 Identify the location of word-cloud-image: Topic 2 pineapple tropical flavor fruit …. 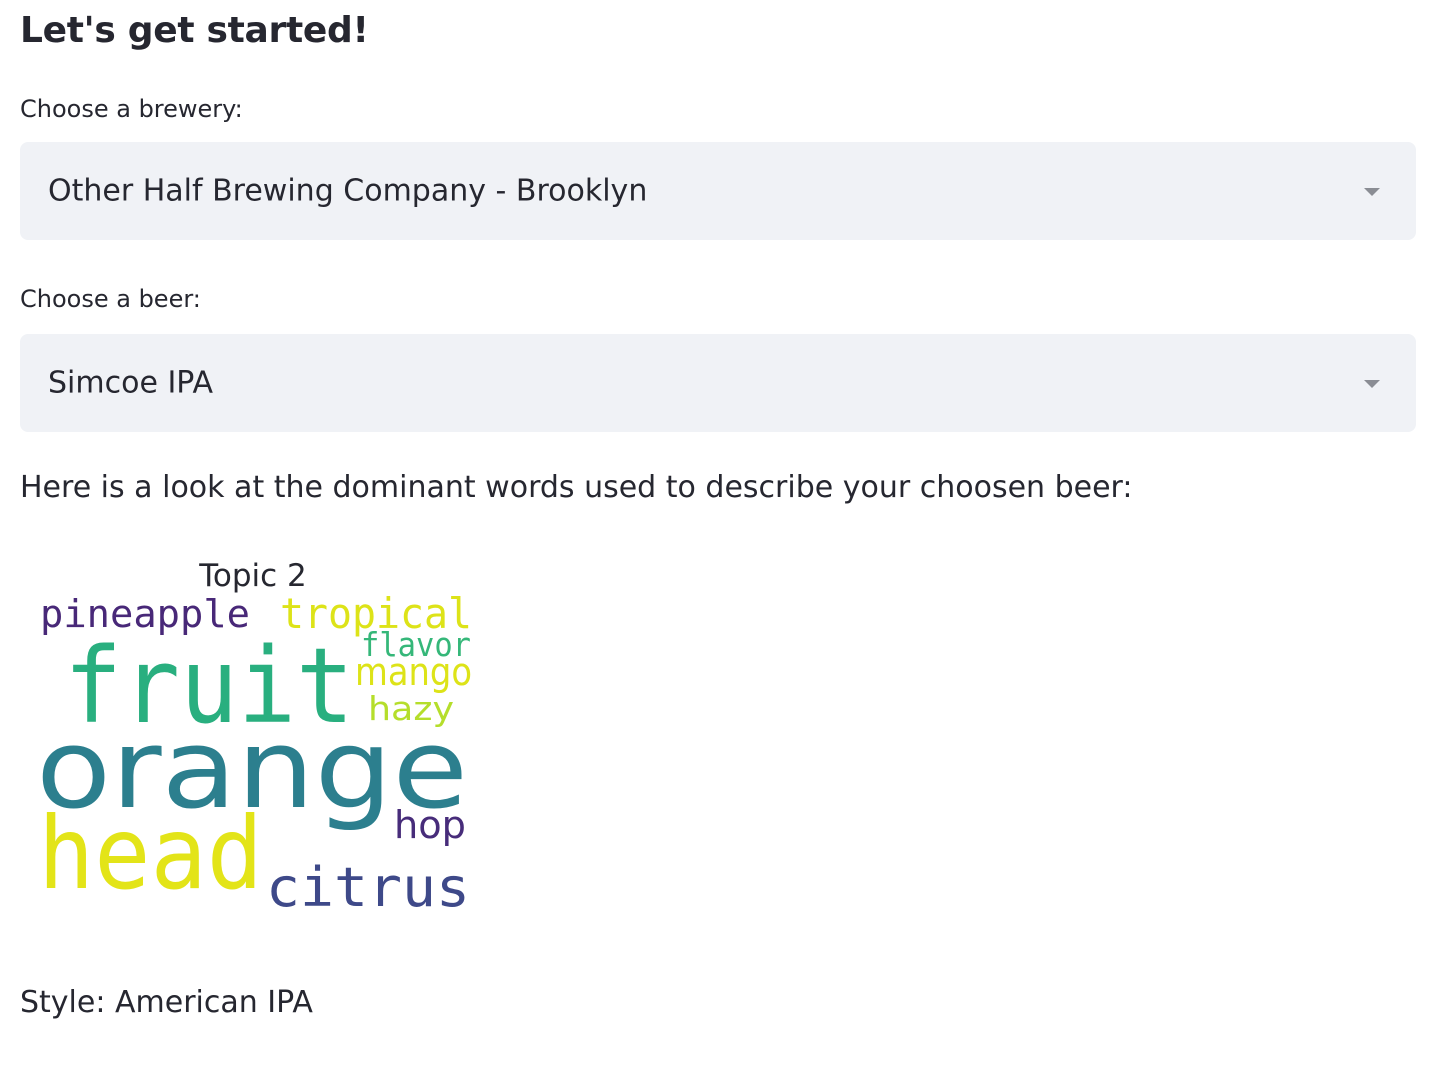
(246, 737).